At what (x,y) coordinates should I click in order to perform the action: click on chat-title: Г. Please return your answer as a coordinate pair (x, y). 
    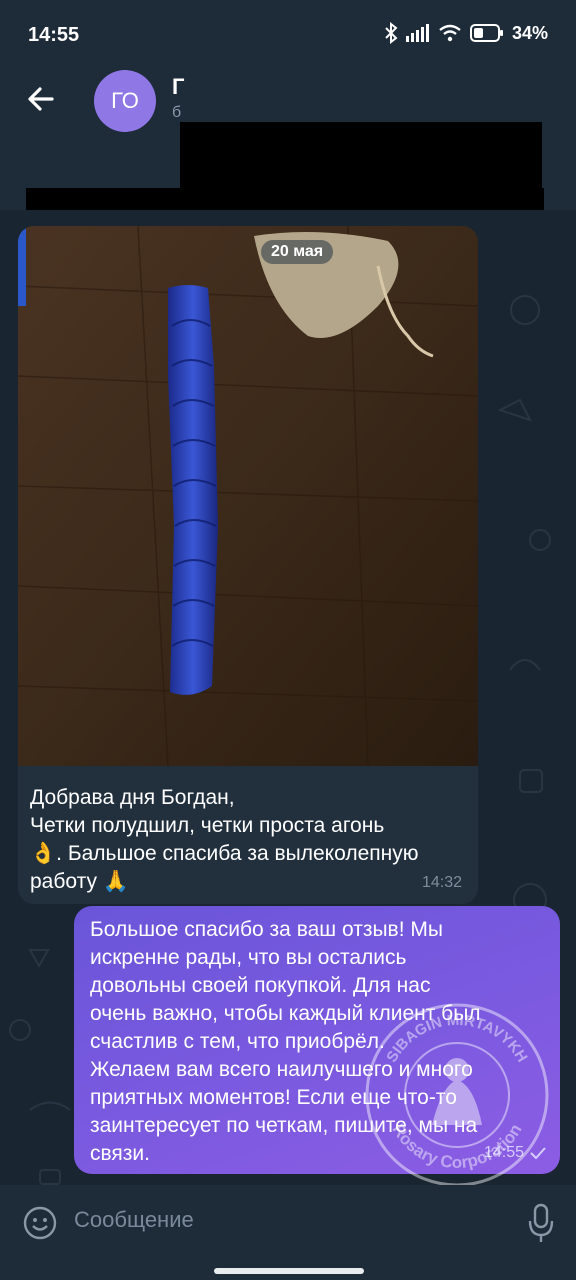
    Looking at the image, I should click on (178, 87).